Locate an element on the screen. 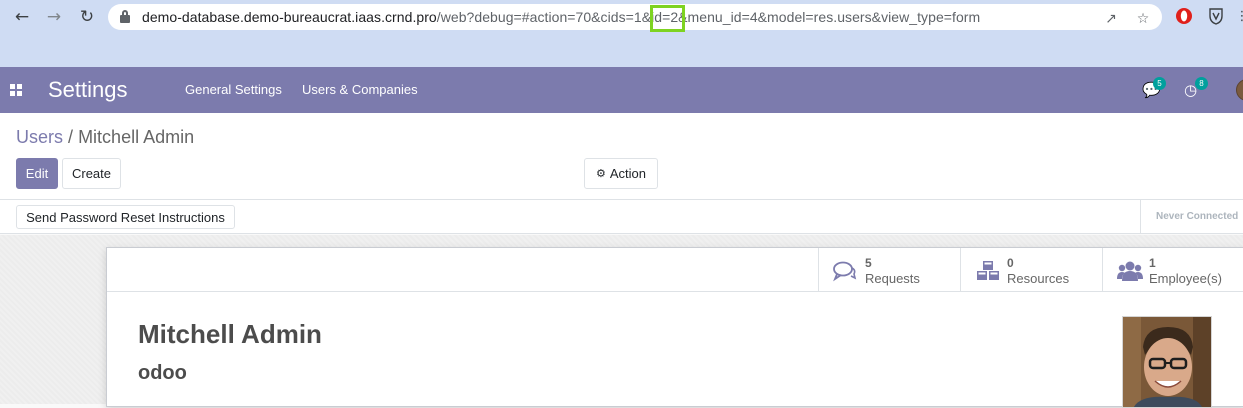 This screenshot has width=1243, height=408. resources-label: Resources is located at coordinates (1038, 278).